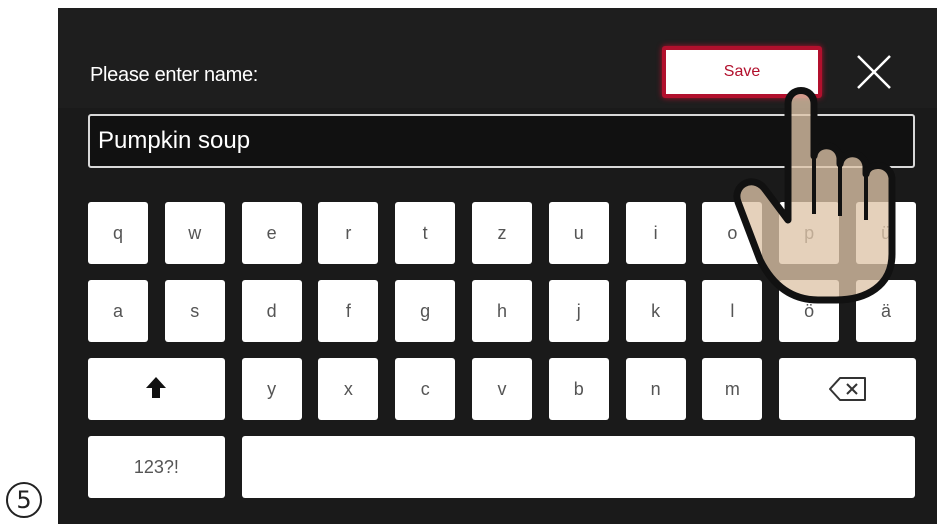 This screenshot has height=524, width=937. Describe the element at coordinates (578, 311) in the screenshot. I see `key-j: j` at that location.